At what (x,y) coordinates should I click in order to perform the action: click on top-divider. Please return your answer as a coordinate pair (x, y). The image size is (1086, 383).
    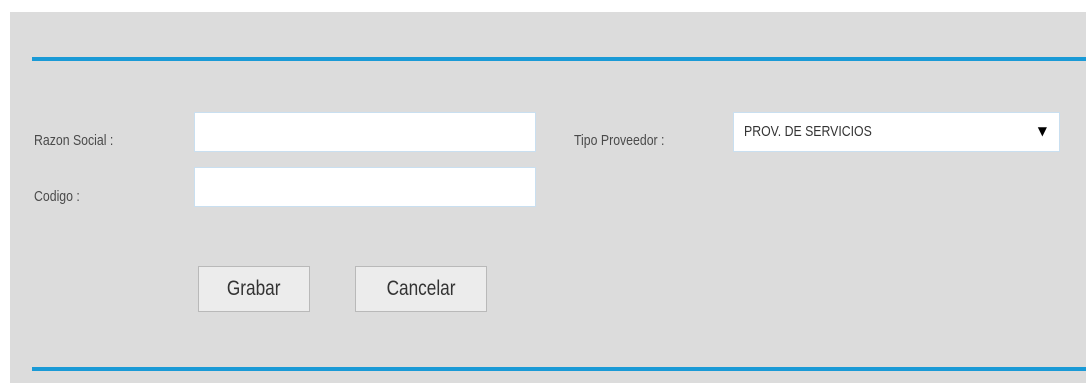
    Looking at the image, I should click on (559, 59).